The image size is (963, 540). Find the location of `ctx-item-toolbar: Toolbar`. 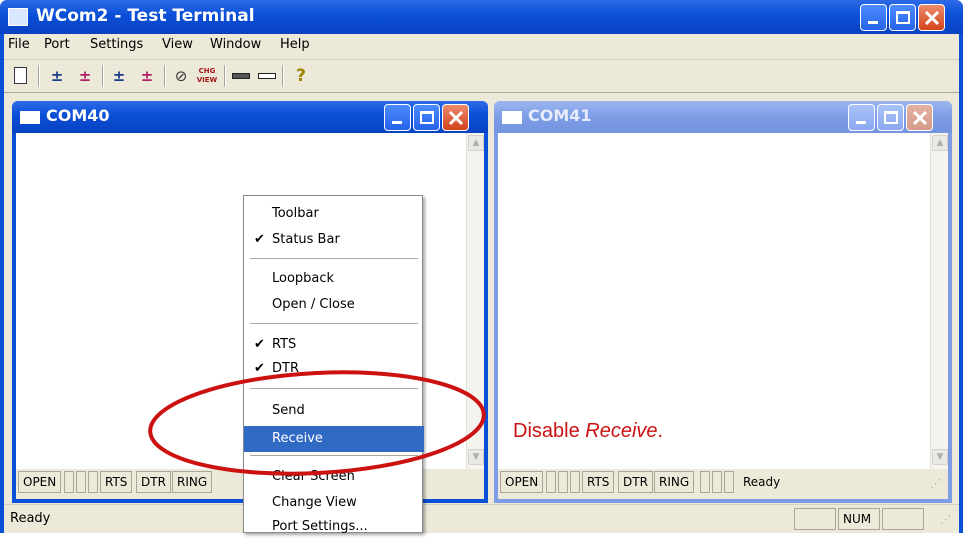

ctx-item-toolbar: Toolbar is located at coordinates (334, 214).